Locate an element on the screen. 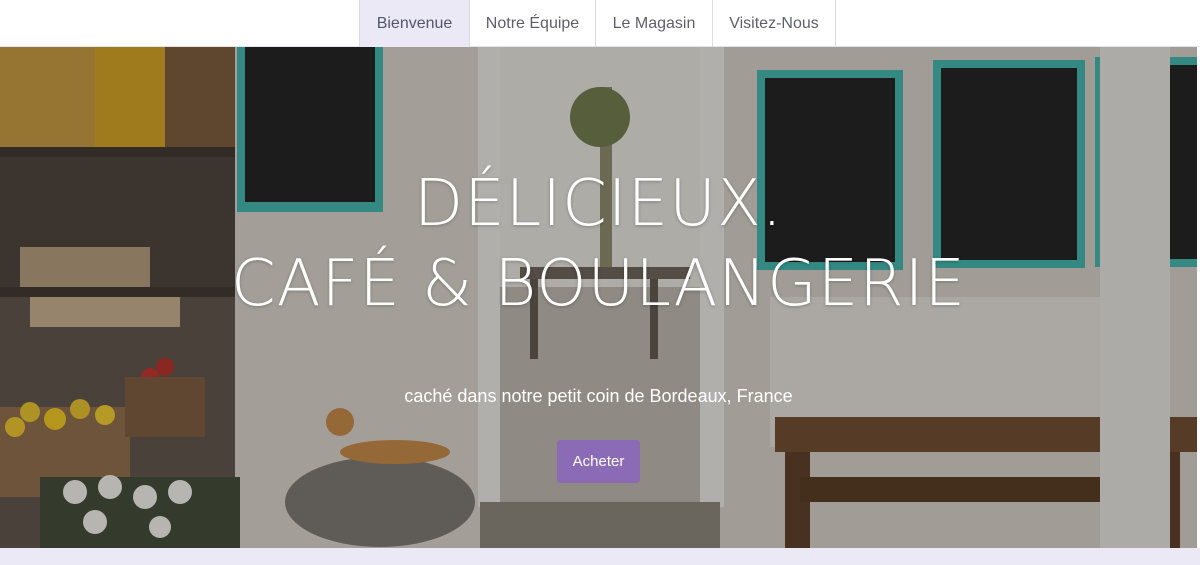 The height and width of the screenshot is (565, 1200). hero-headline-line1: DÉLICIEUX. is located at coordinates (598, 204).